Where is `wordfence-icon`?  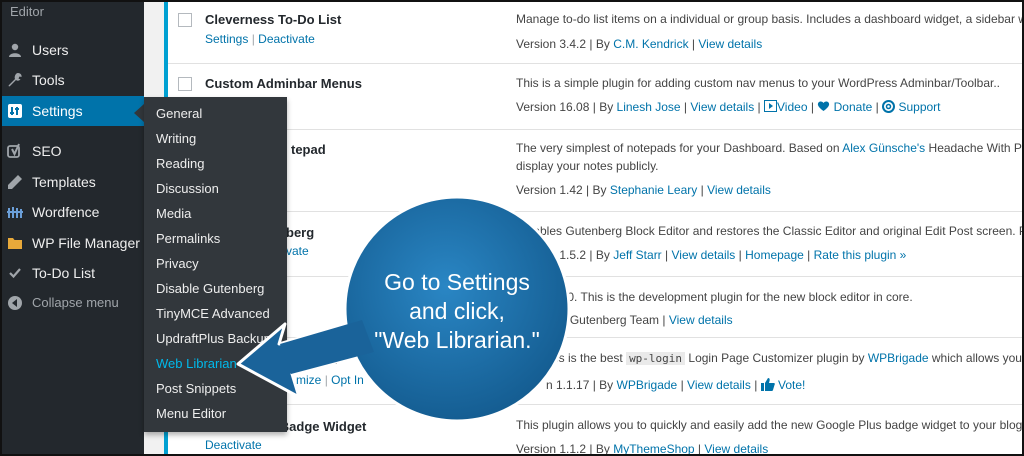 wordfence-icon is located at coordinates (15, 212).